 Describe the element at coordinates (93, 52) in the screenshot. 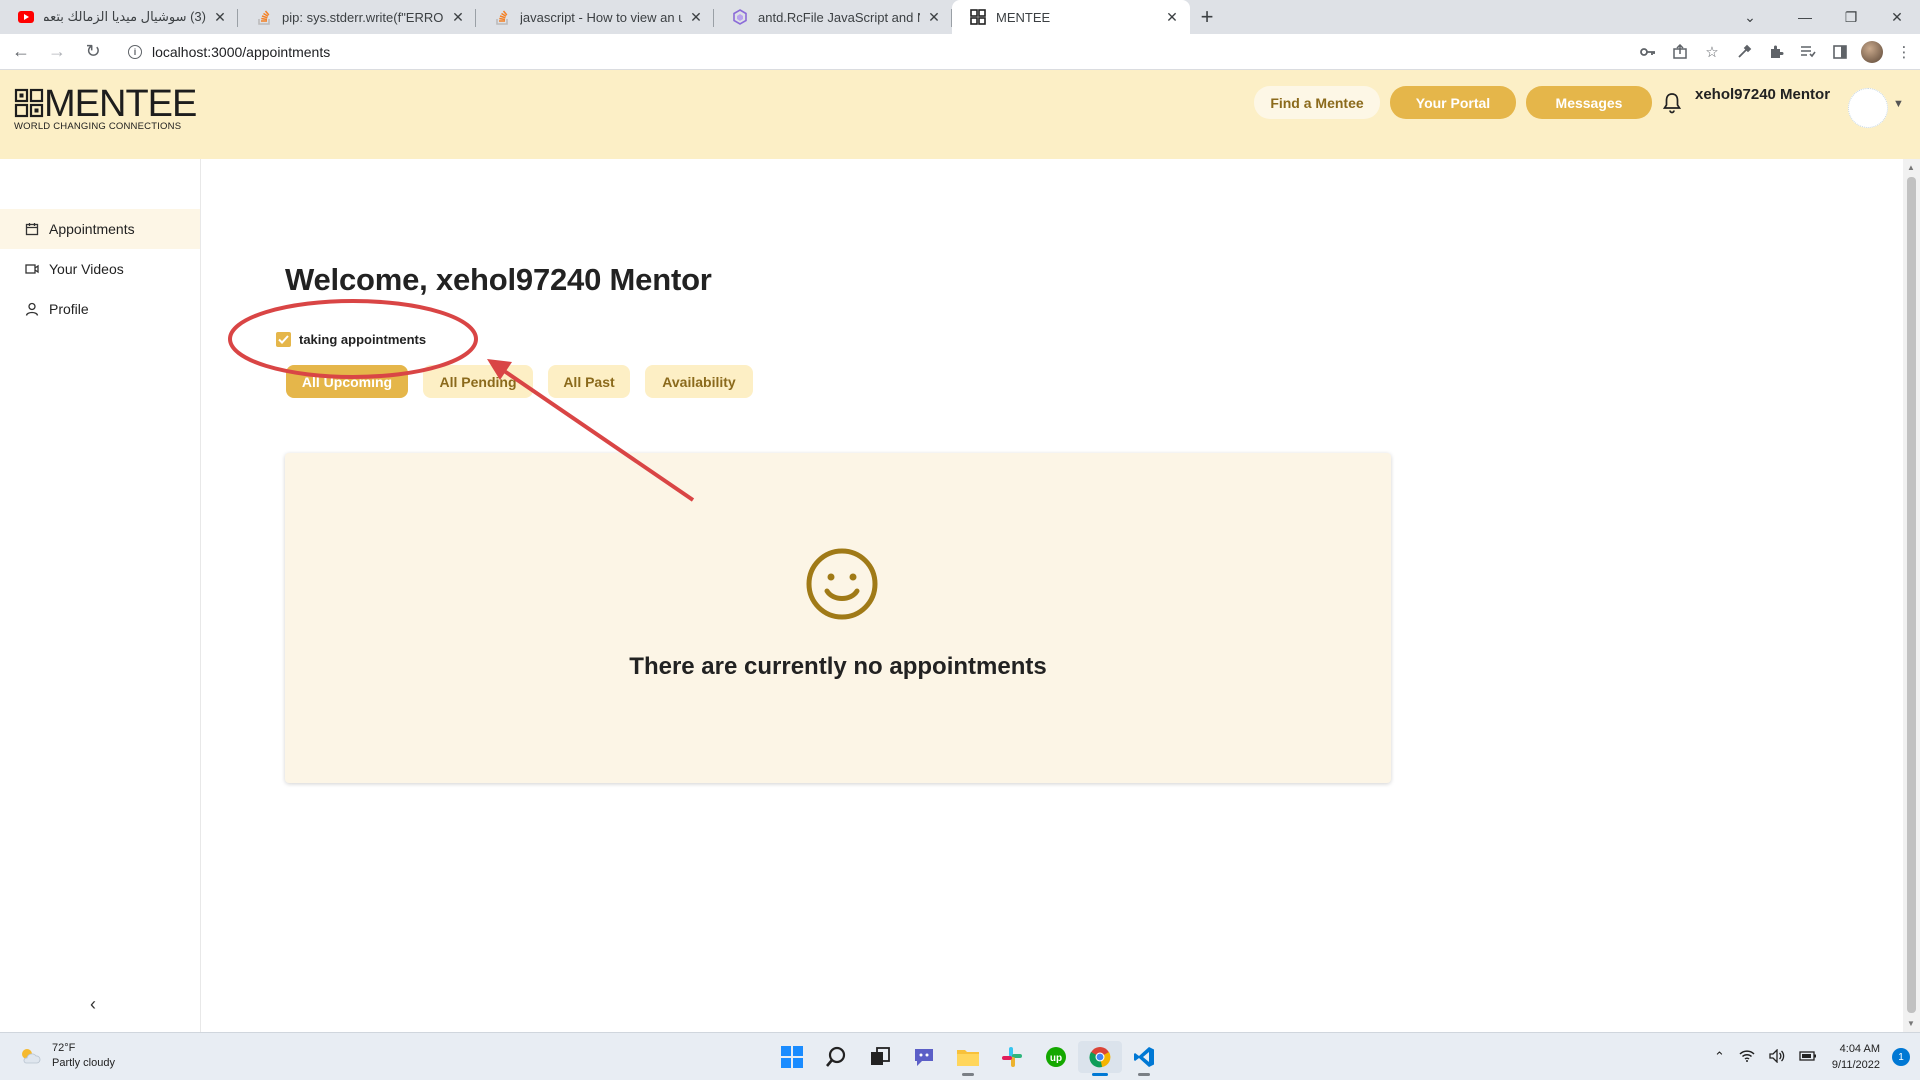

I see `reload-icon: ↻` at that location.